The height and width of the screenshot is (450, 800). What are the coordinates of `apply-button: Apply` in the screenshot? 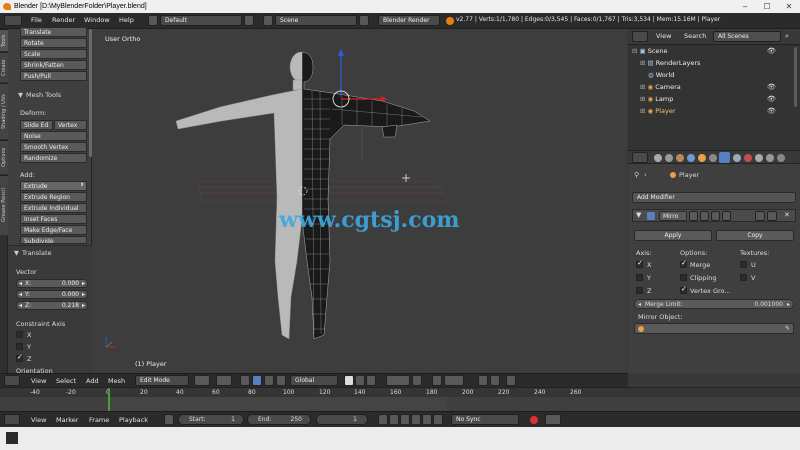 It's located at (673, 235).